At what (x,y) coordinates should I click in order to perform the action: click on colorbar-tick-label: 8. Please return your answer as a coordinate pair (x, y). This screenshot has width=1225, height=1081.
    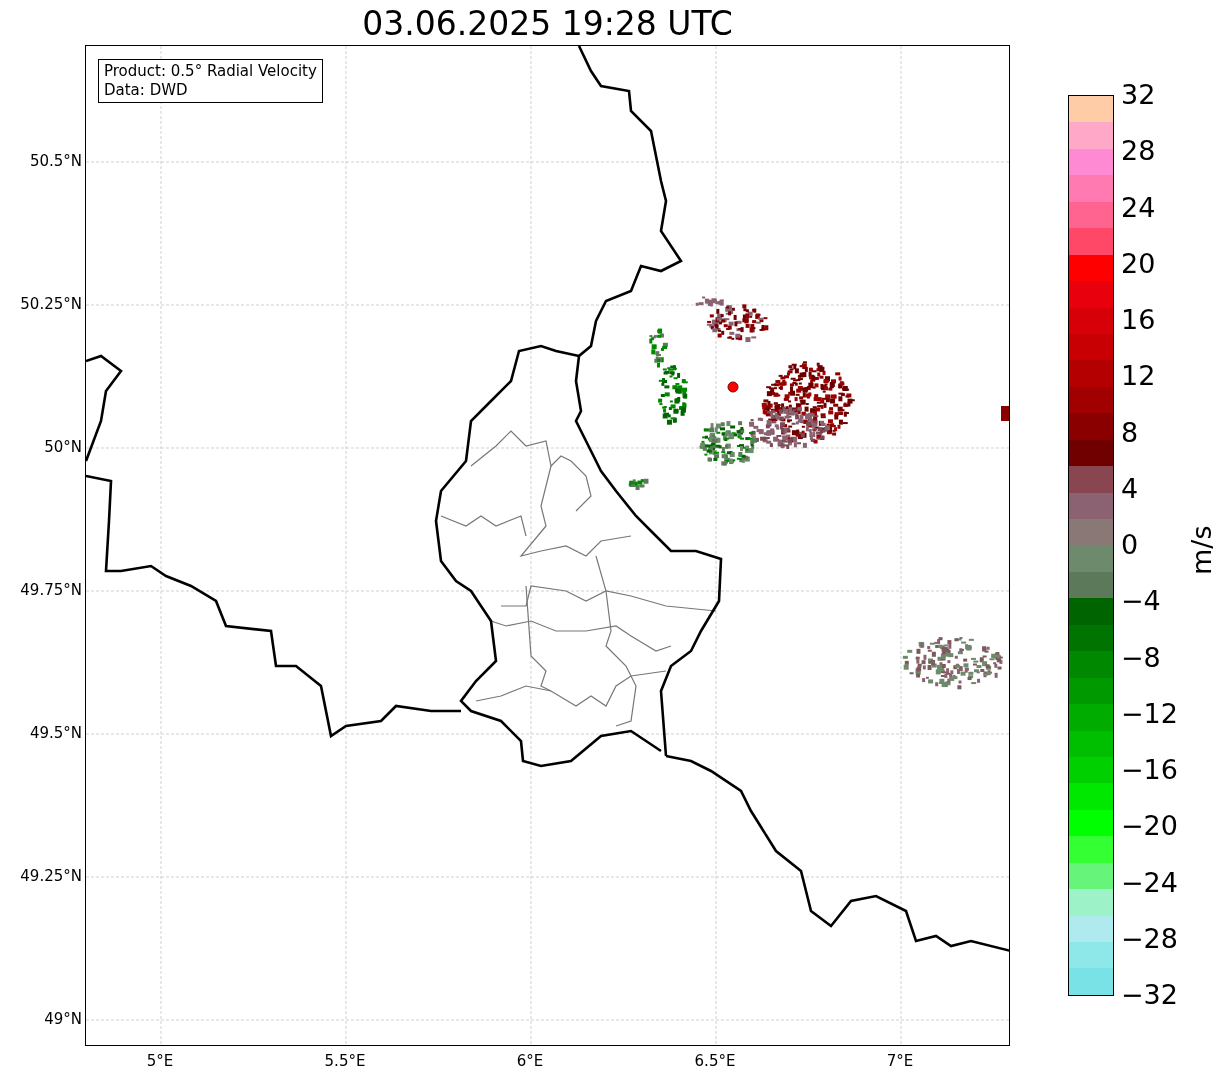
    Looking at the image, I should click on (1130, 432).